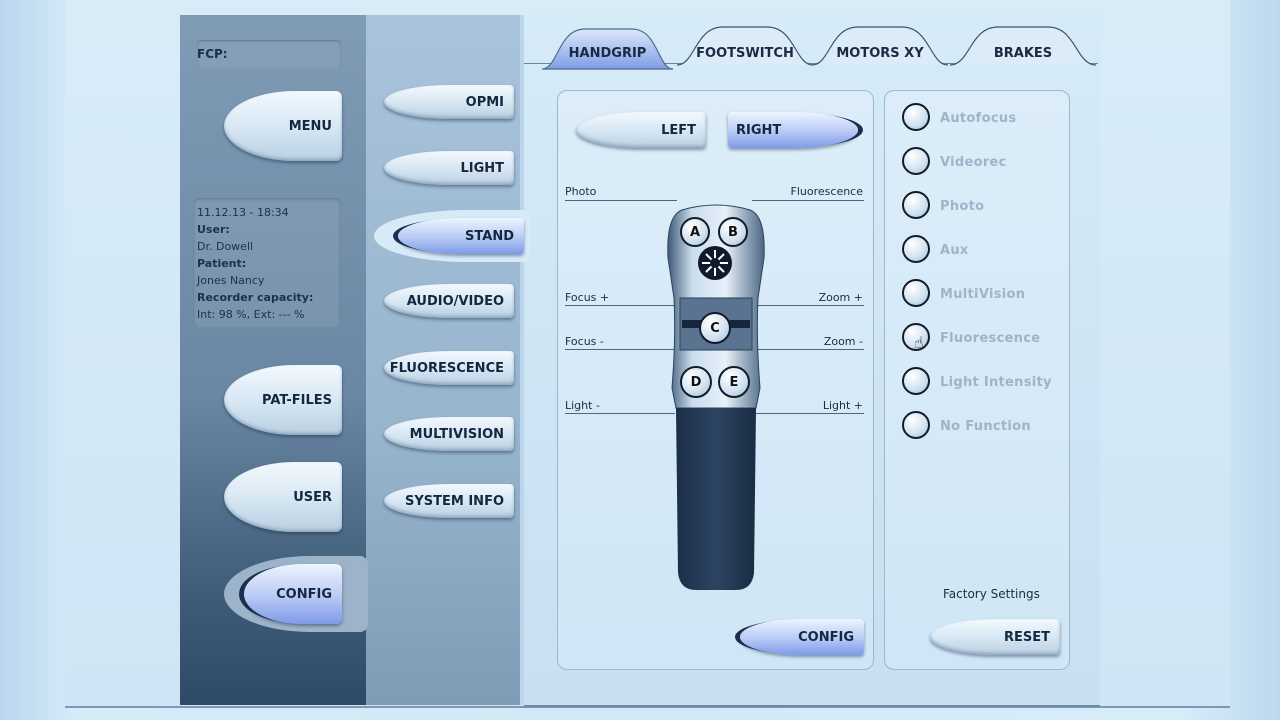 This screenshot has height=720, width=1280. Describe the element at coordinates (734, 382) in the screenshot. I see `handgrip-button-e: E` at that location.